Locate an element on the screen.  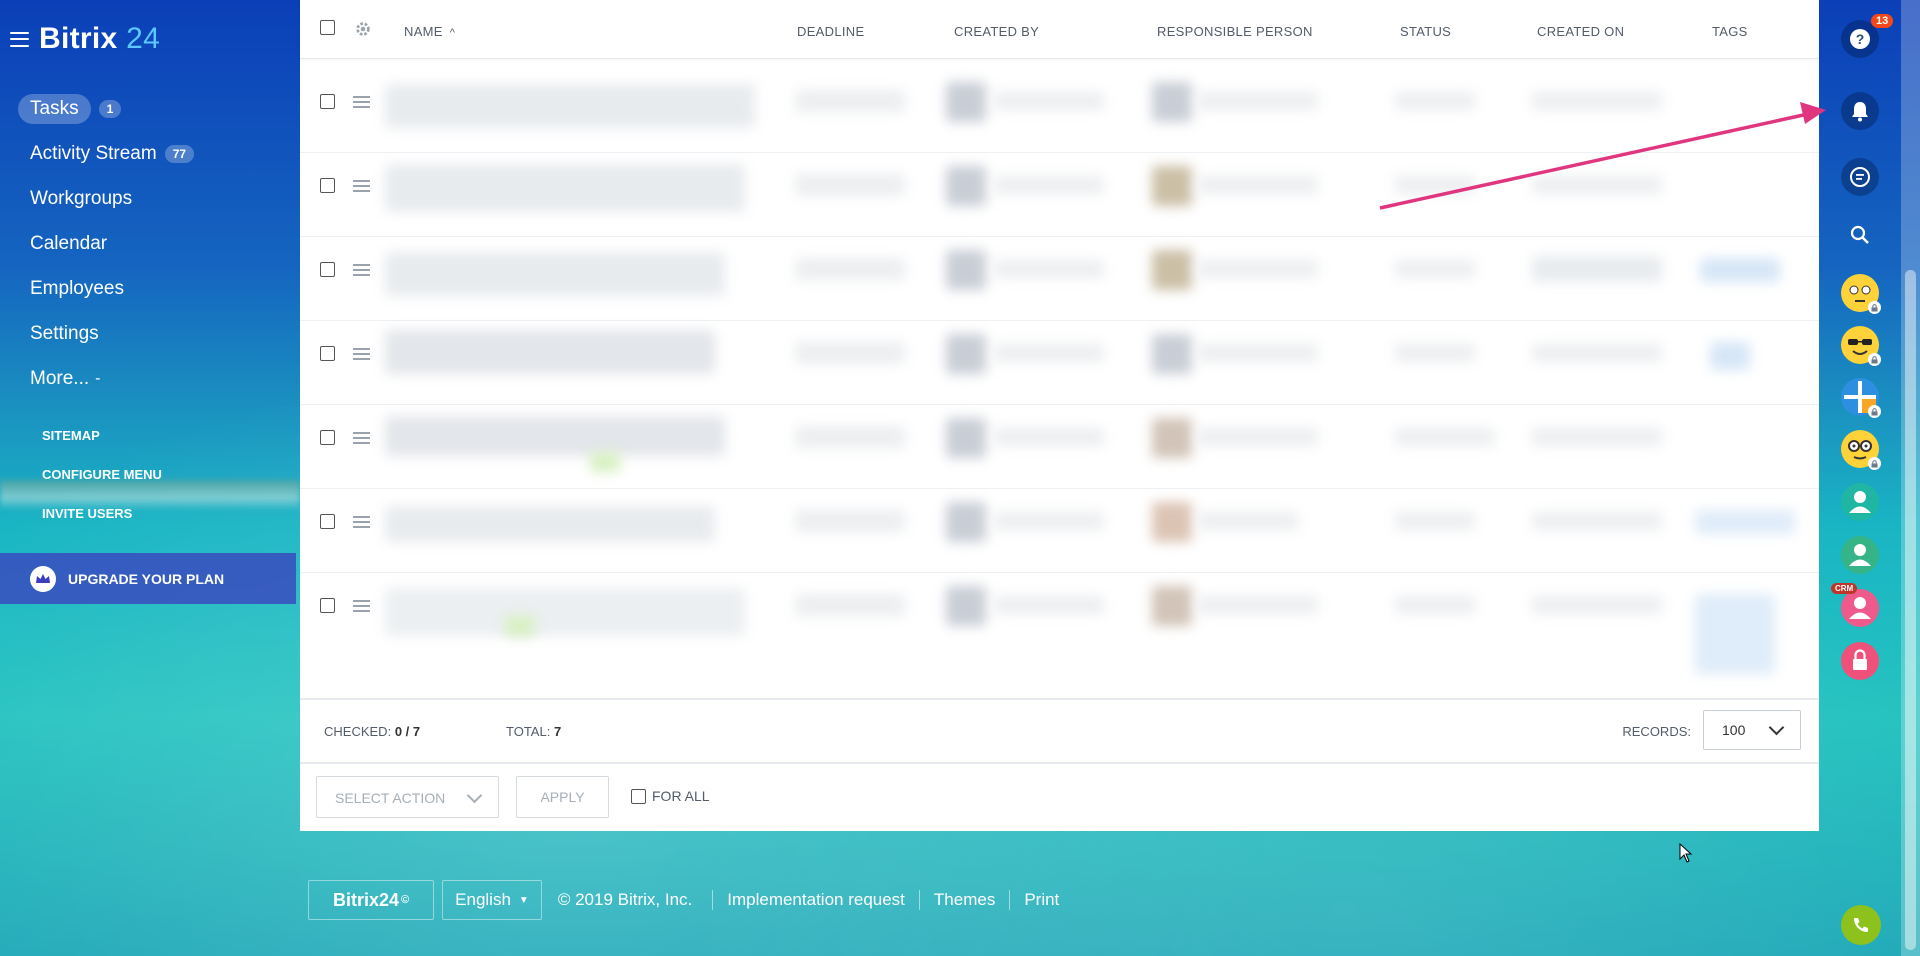
user-icon is located at coordinates (1860, 502).